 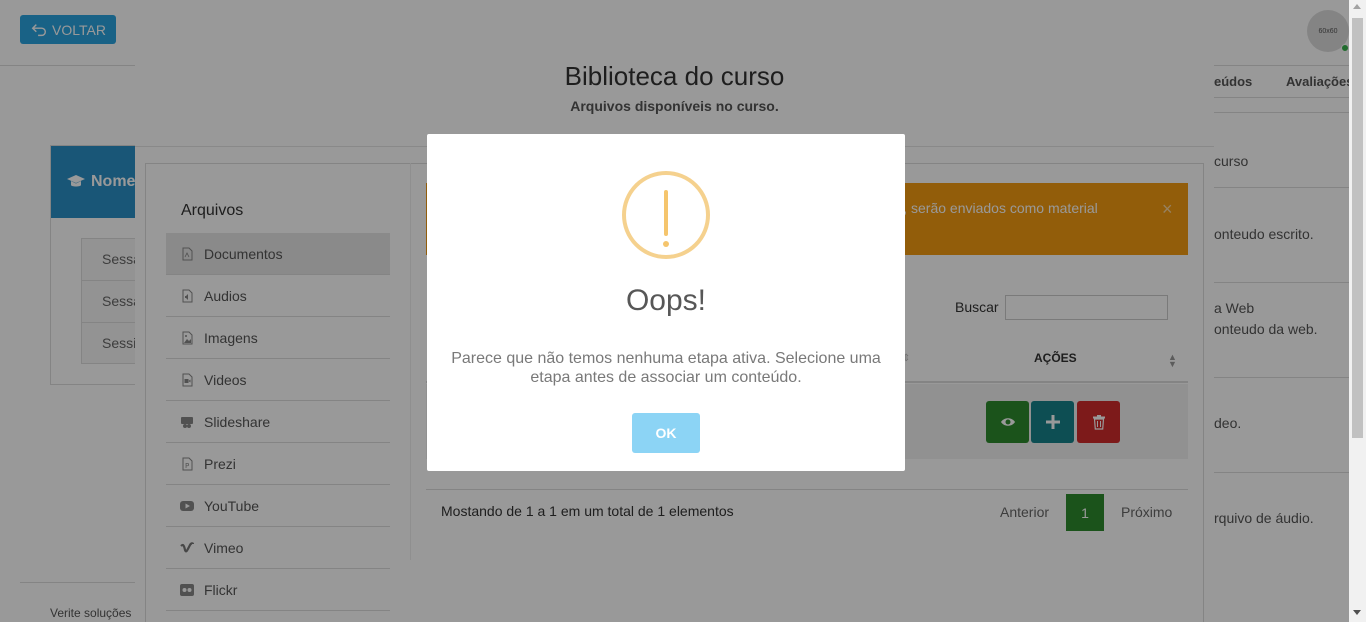 I want to click on ok-button: OK, so click(x=666, y=433).